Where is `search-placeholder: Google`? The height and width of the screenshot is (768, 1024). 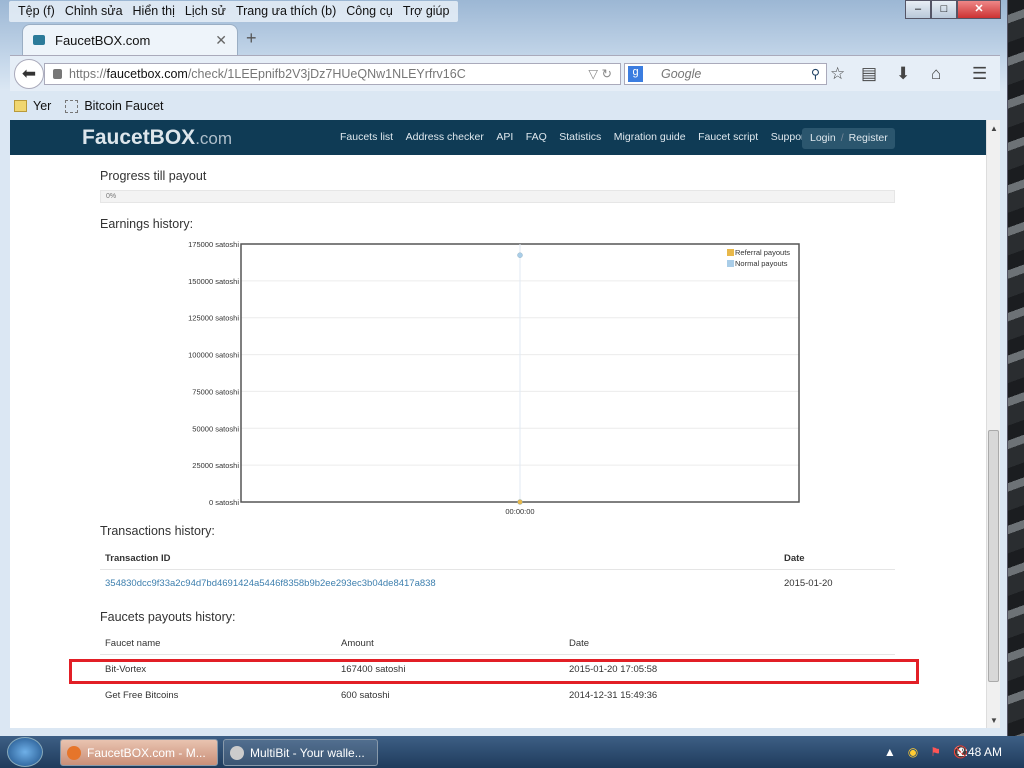
search-placeholder: Google is located at coordinates (681, 74).